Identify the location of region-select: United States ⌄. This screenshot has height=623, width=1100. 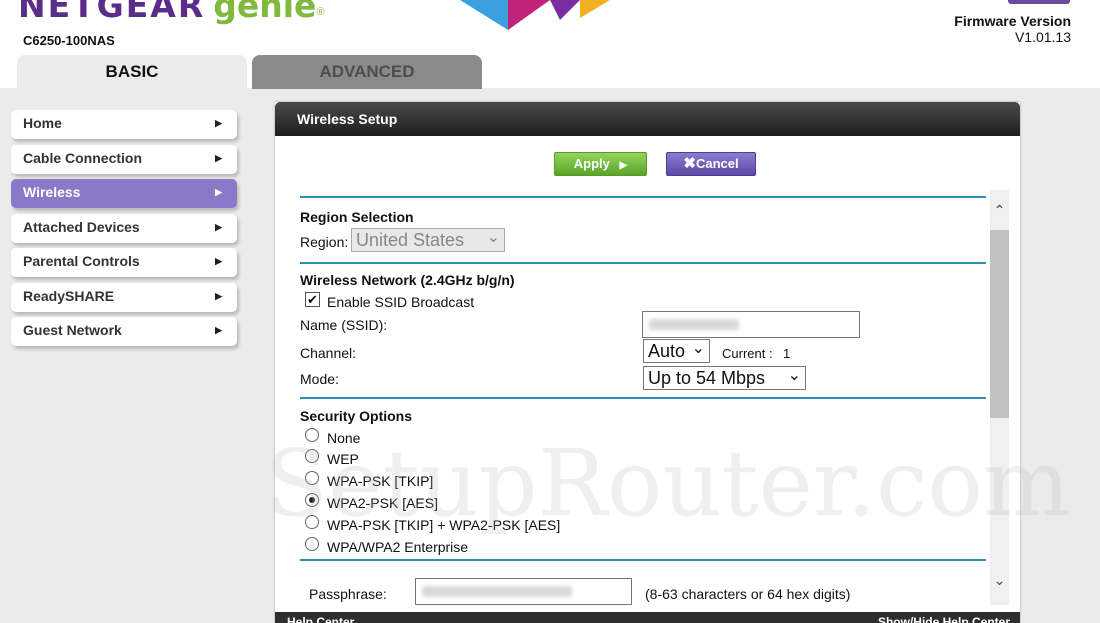
(428, 240).